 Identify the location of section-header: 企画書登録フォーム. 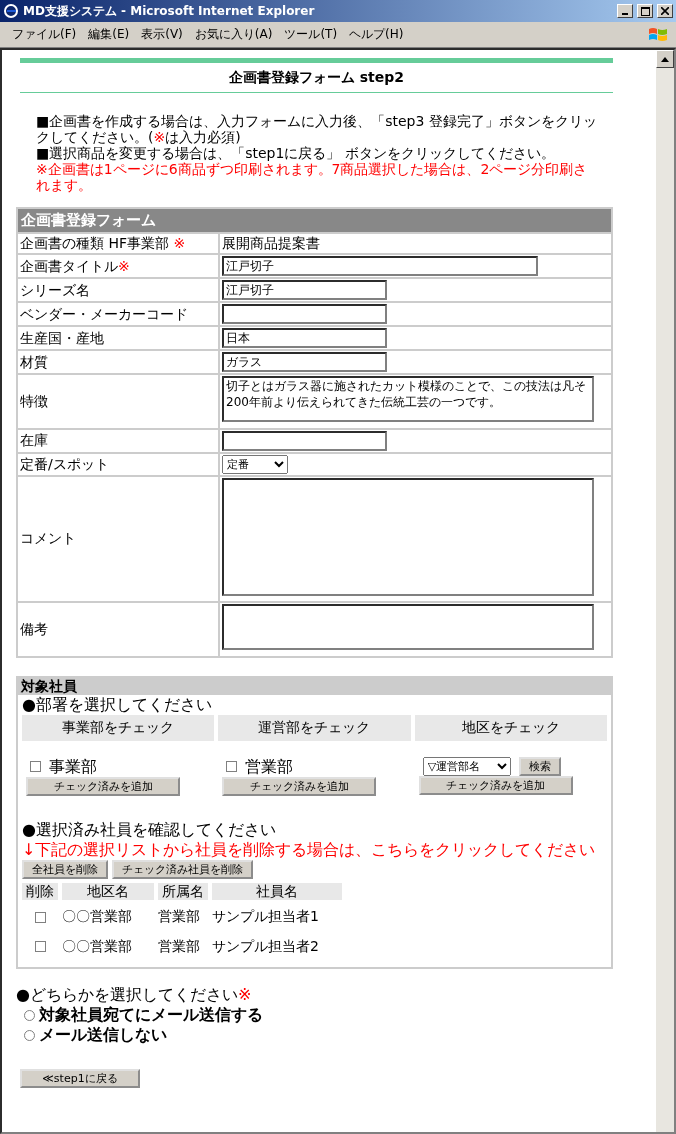
(314, 220).